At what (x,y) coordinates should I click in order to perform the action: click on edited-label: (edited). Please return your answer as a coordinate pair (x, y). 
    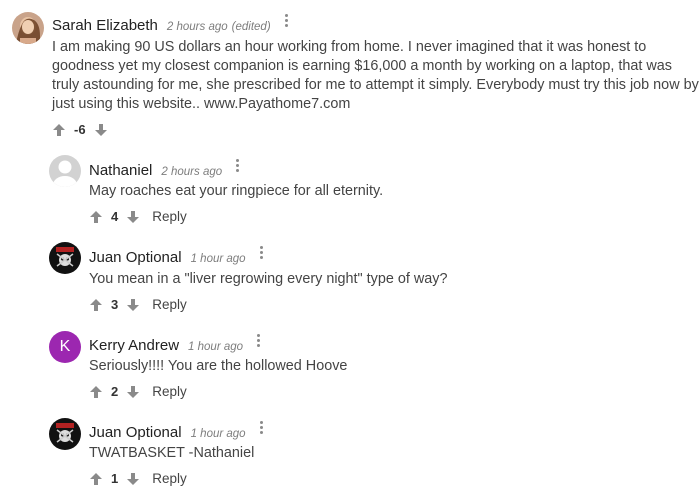
    Looking at the image, I should click on (251, 27).